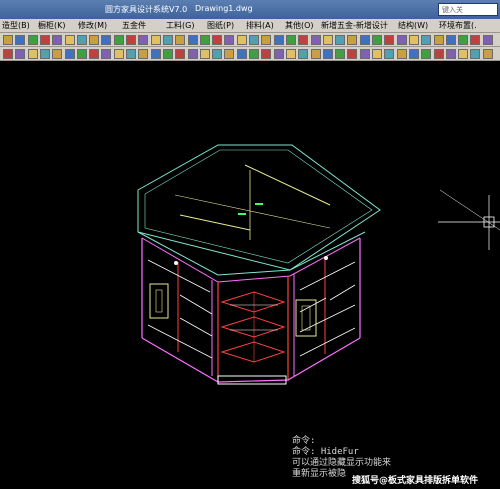 The height and width of the screenshot is (489, 500). I want to click on menu-item-cabinet: 橱柜(K), so click(52, 25).